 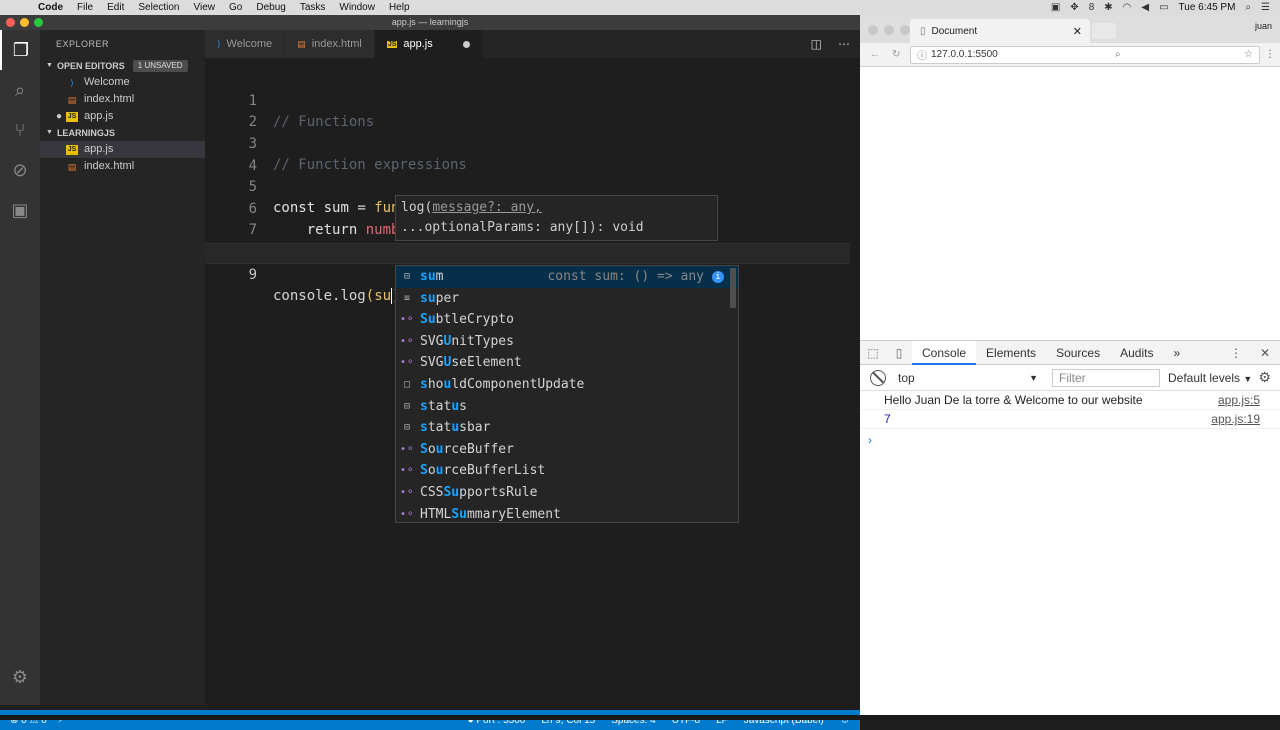 What do you see at coordinates (115, 7) in the screenshot?
I see `menu-edit: Edit` at bounding box center [115, 7].